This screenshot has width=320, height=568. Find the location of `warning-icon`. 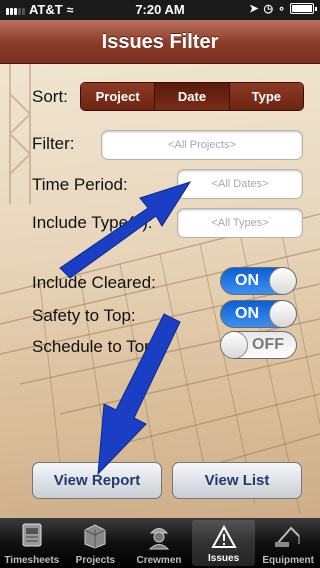

warning-icon is located at coordinates (223, 536).